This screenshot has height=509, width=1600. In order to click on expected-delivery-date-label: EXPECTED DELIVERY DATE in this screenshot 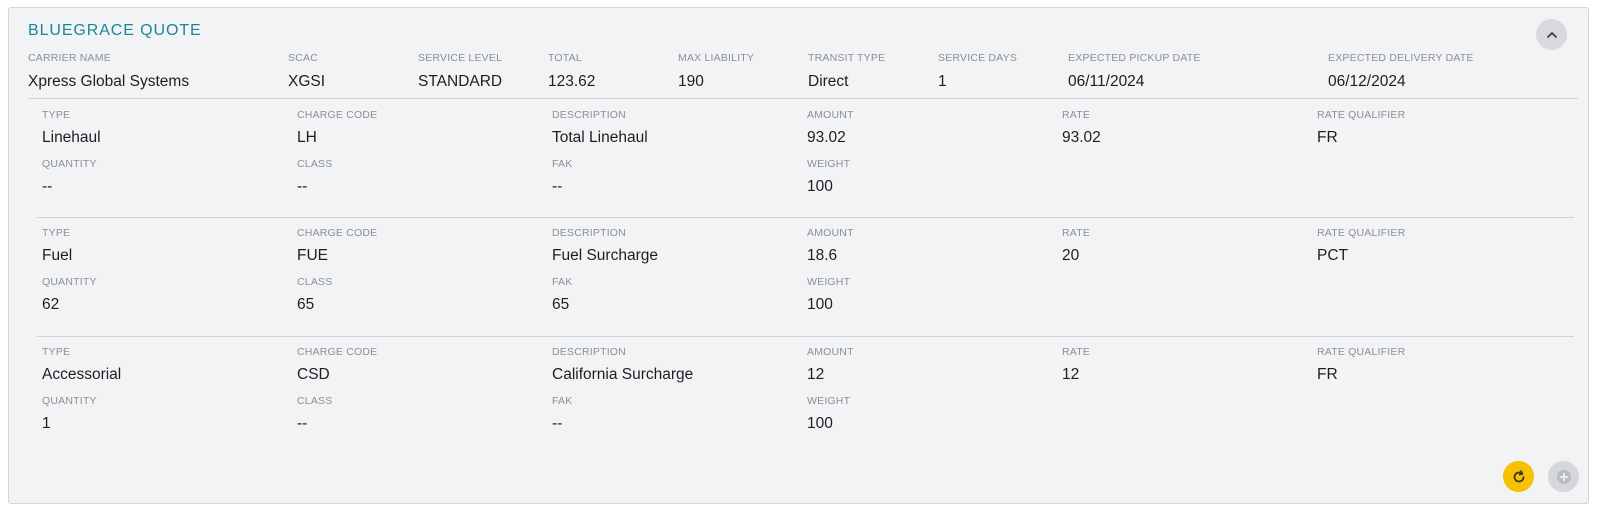, I will do `click(1401, 58)`.